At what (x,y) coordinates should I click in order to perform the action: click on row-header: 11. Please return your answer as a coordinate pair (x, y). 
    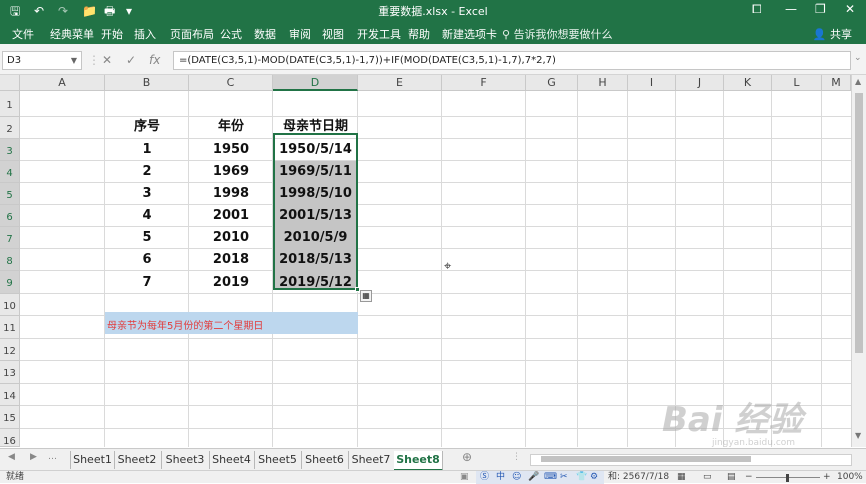
    Looking at the image, I should click on (10, 327).